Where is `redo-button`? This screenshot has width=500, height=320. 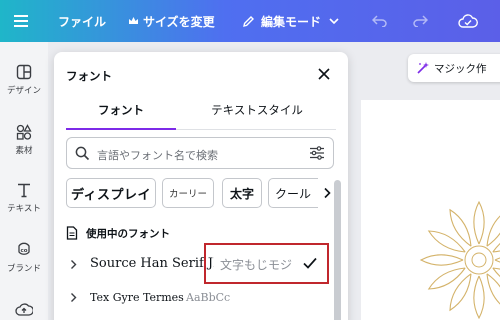 redo-button is located at coordinates (420, 21).